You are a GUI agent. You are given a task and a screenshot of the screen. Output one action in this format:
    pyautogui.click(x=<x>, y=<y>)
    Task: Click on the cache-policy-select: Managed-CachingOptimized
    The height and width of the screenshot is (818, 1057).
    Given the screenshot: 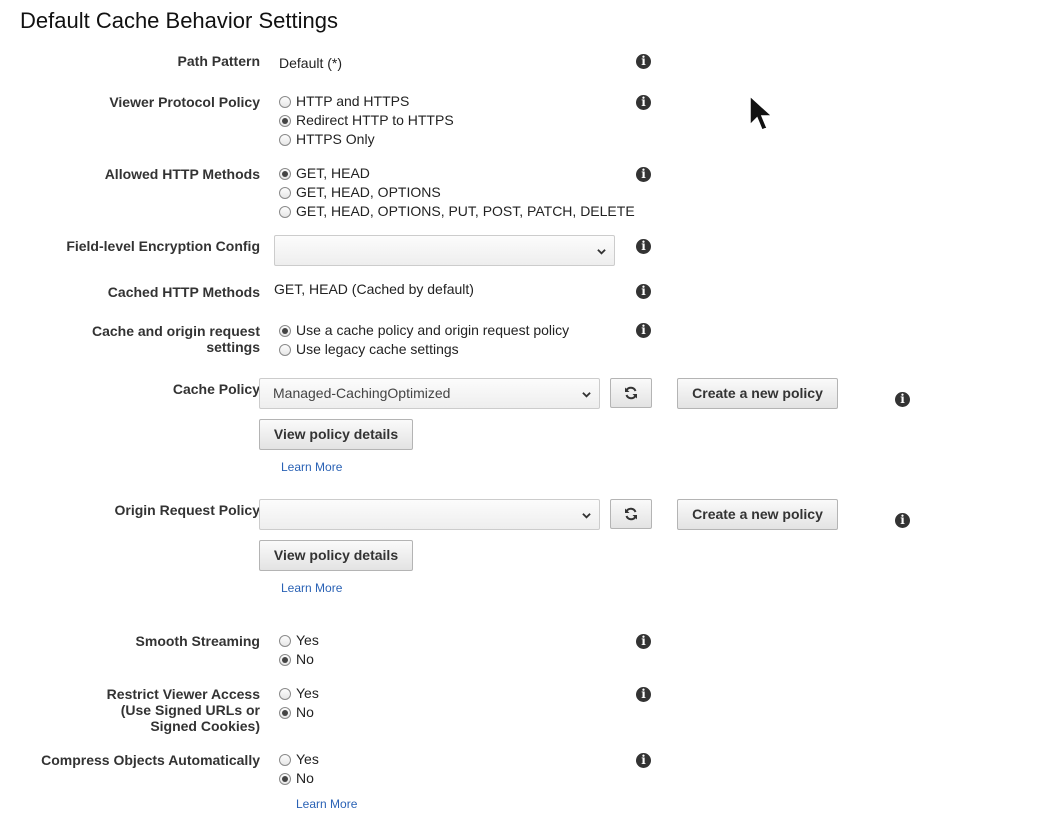 What is the action you would take?
    pyautogui.click(x=429, y=393)
    